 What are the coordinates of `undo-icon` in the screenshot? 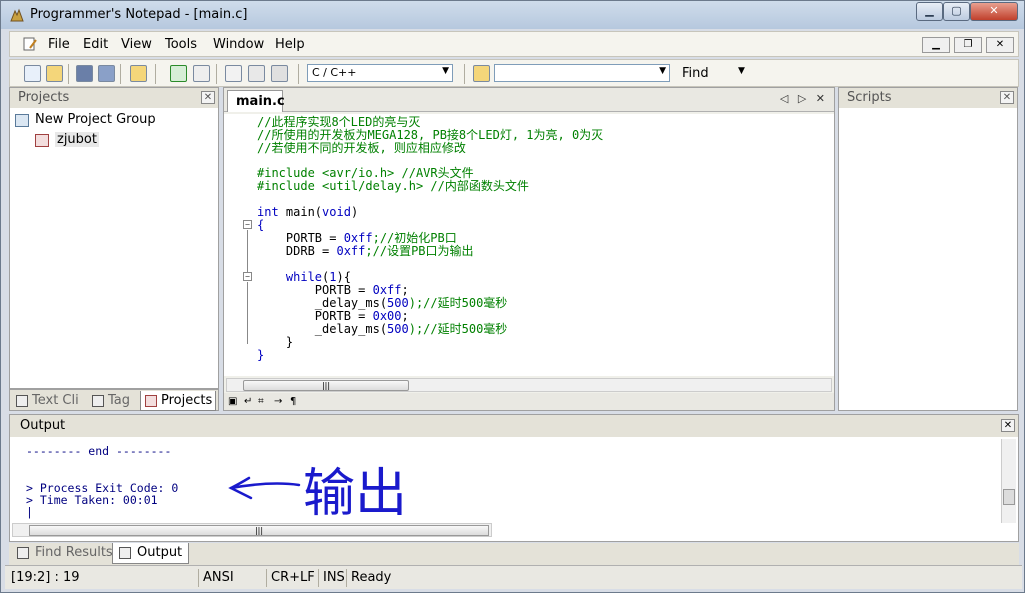 It's located at (178, 73).